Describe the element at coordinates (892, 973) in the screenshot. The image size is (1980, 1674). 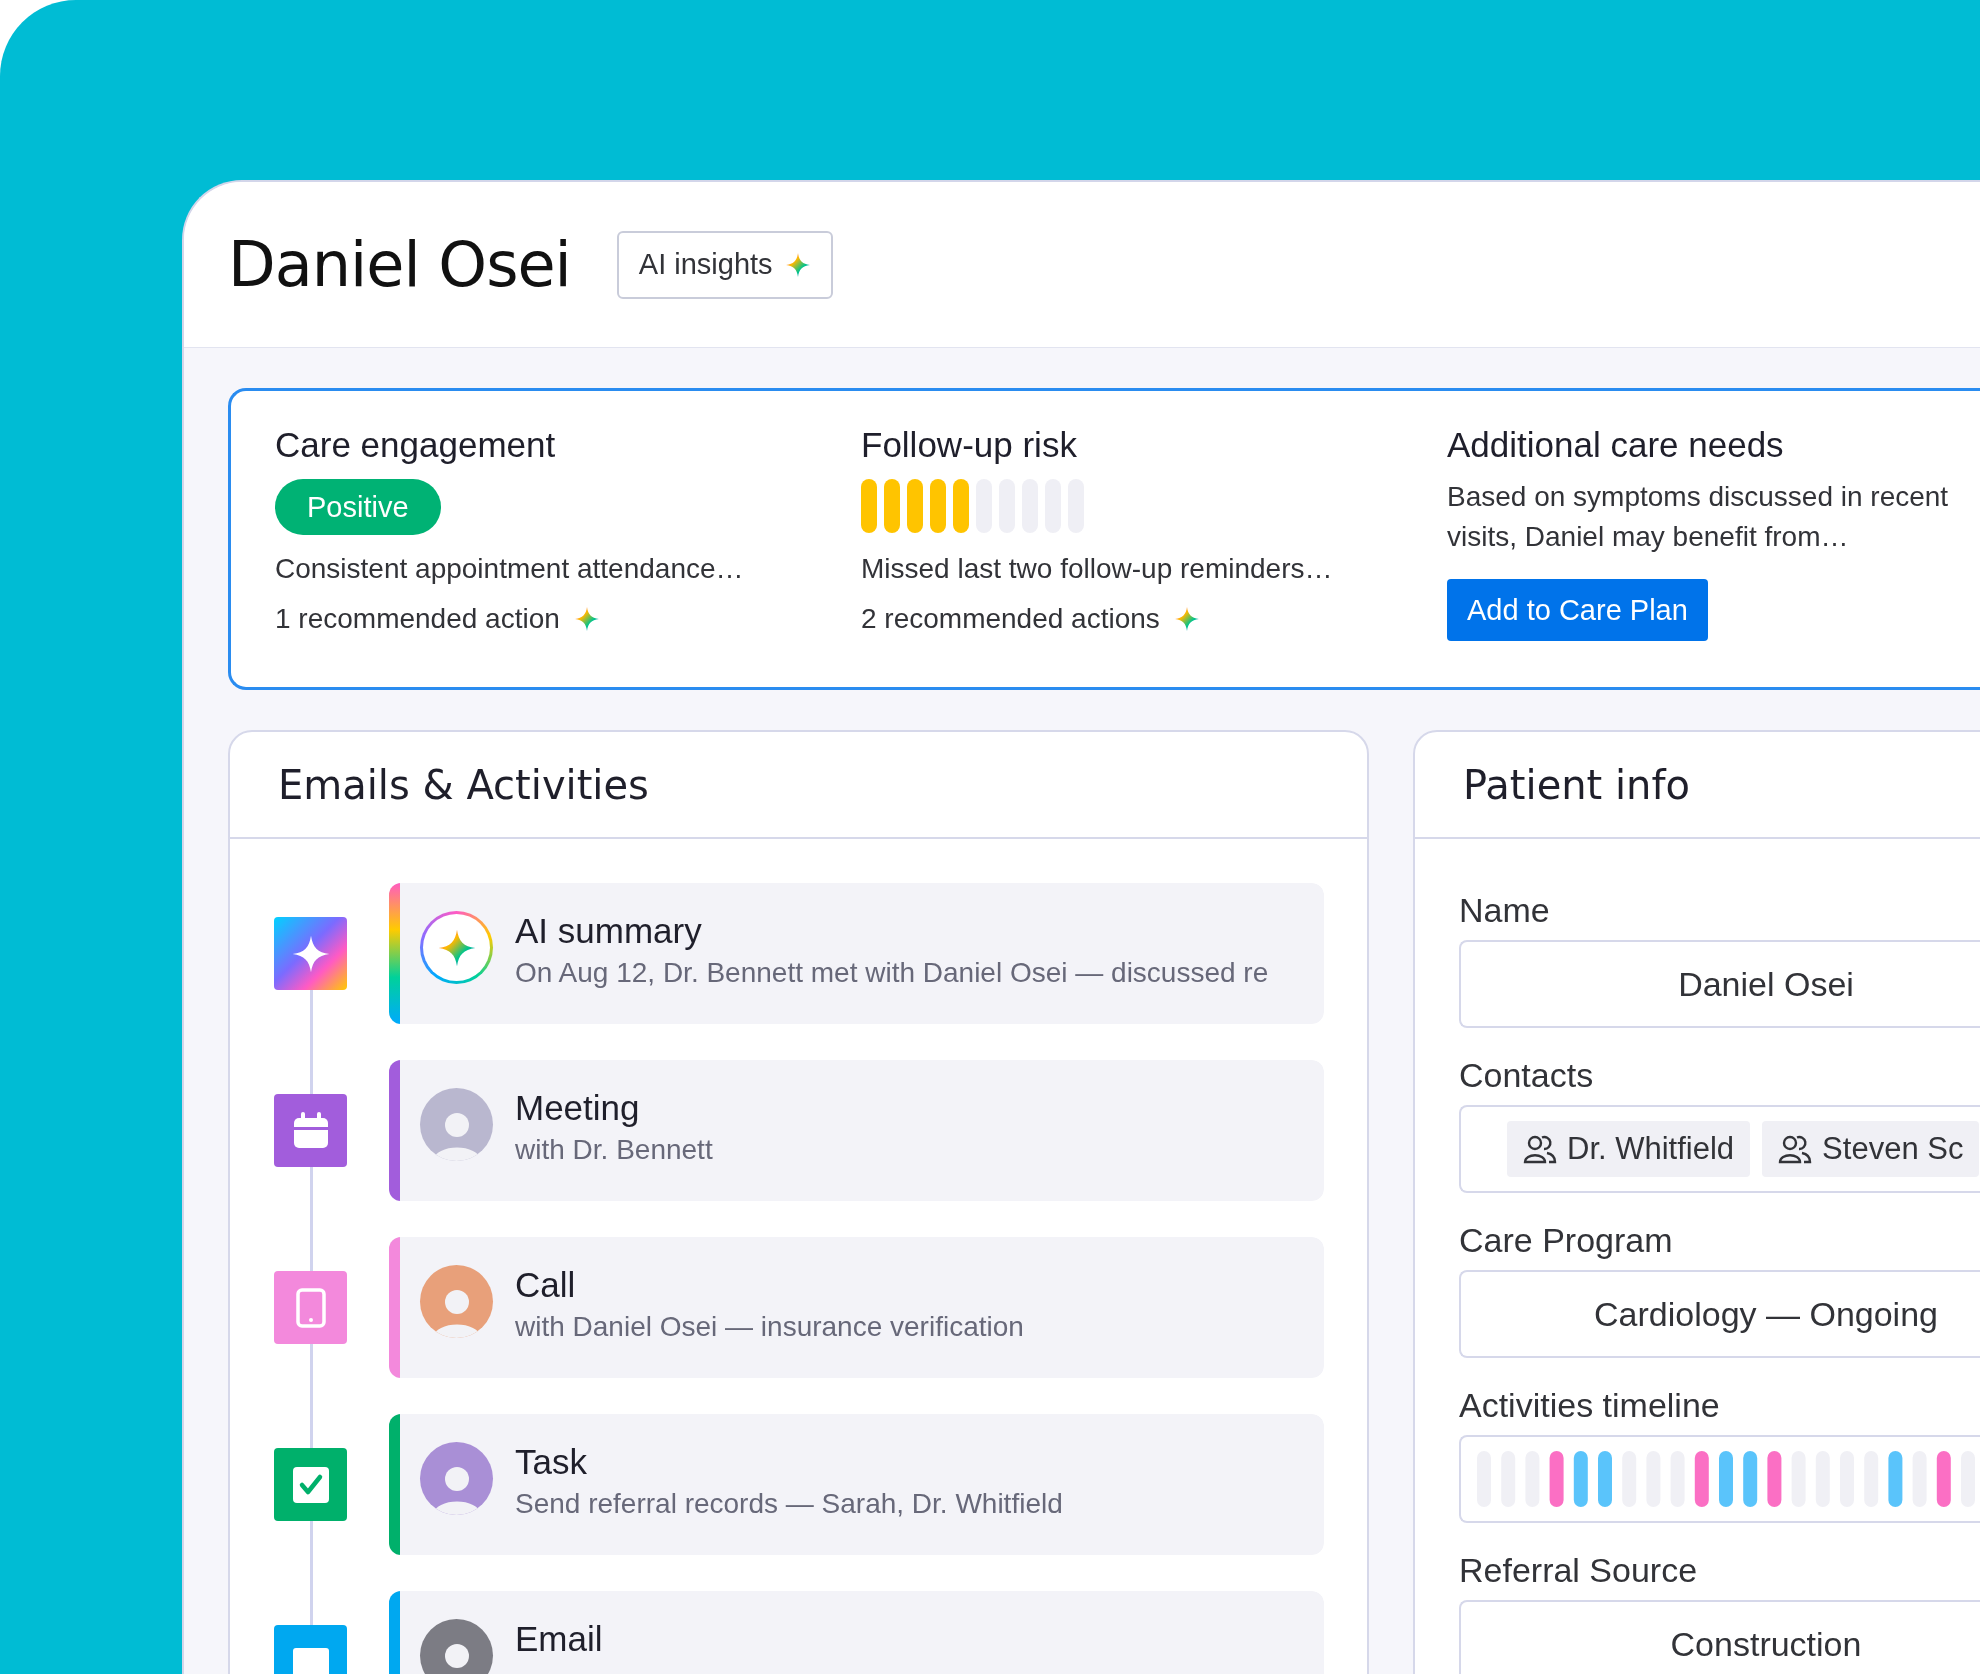
I see `activity-subtitle: On Aug 12, Dr. Bennett met with Daniel Osei — discussed re` at that location.